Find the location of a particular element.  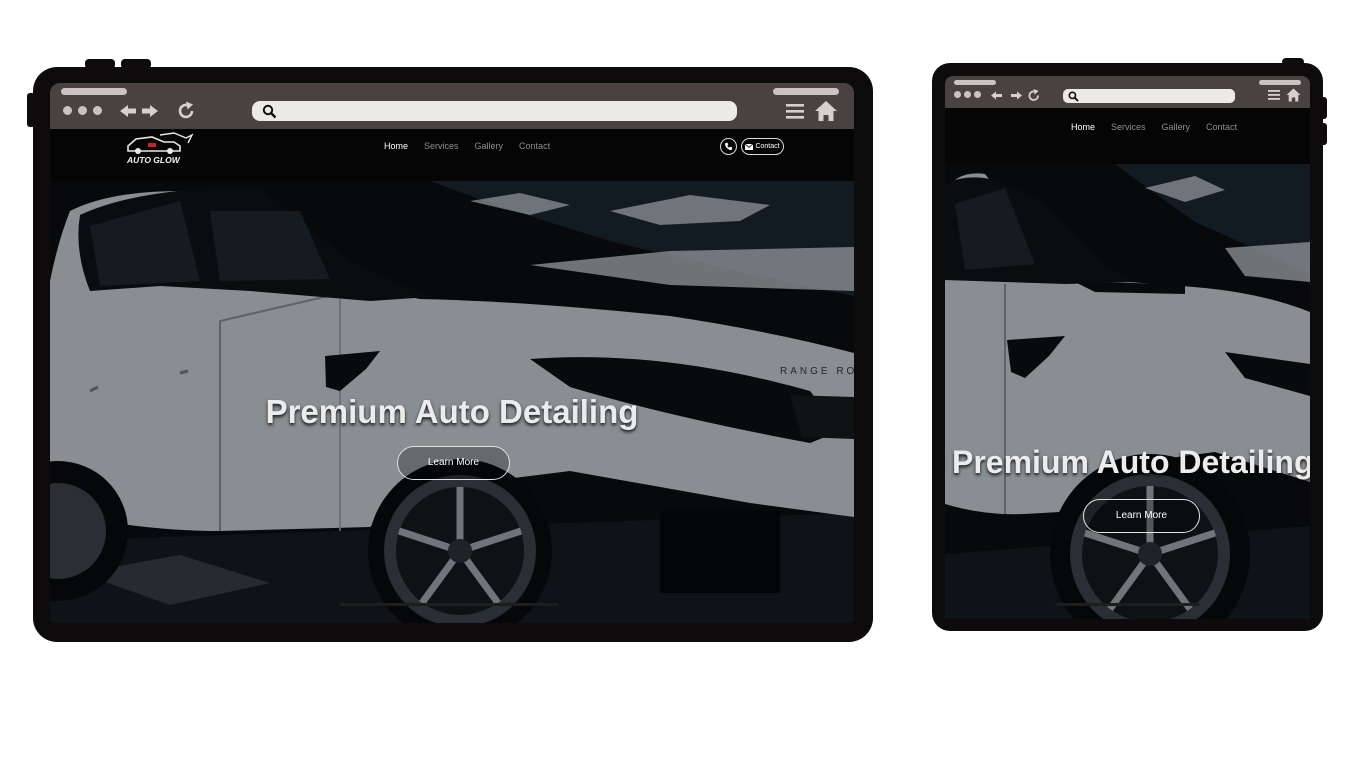

phone-icon is located at coordinates (728, 146).